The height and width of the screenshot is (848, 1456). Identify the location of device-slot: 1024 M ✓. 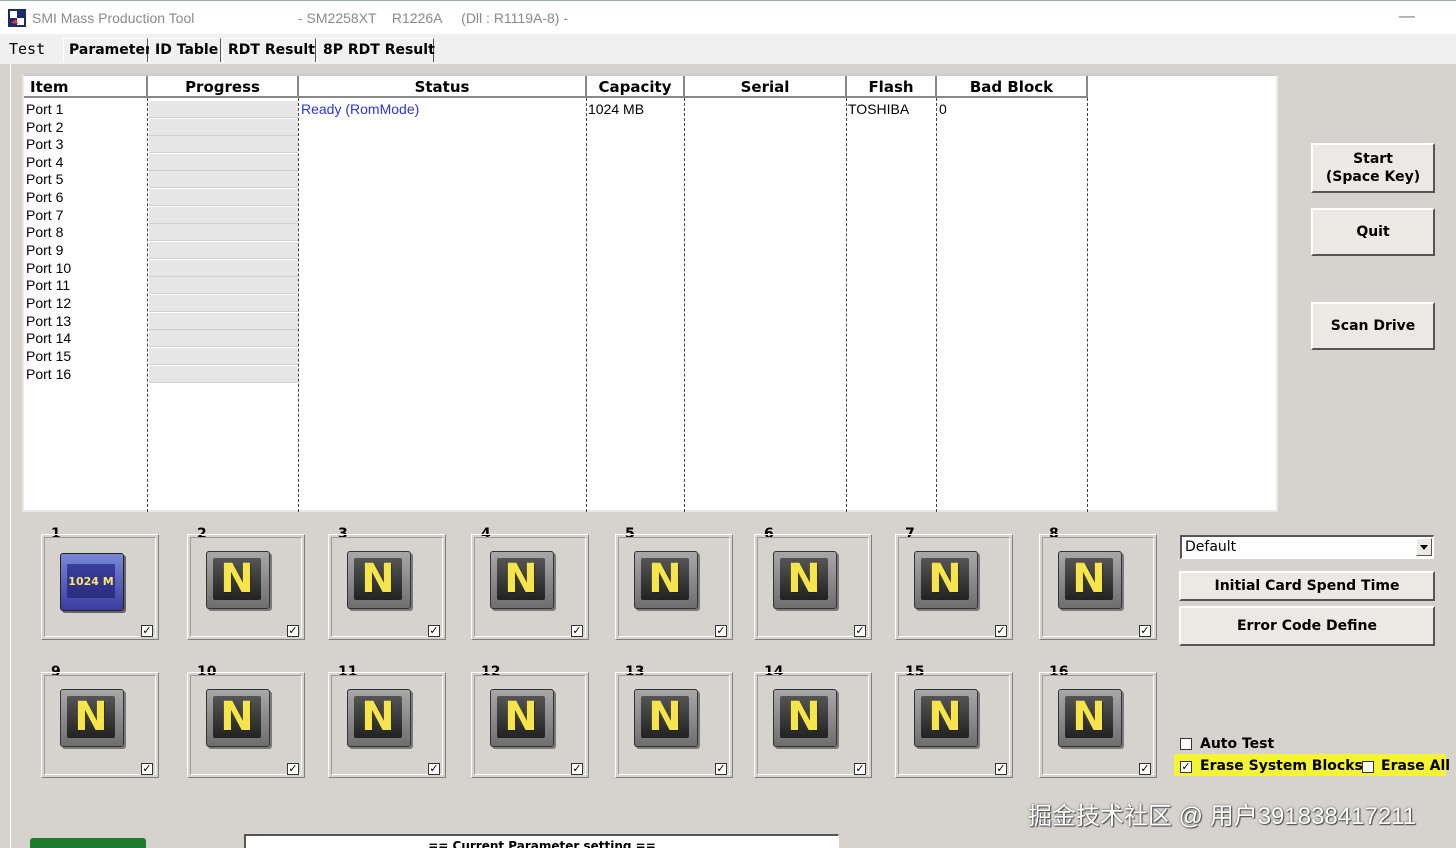
(100, 587).